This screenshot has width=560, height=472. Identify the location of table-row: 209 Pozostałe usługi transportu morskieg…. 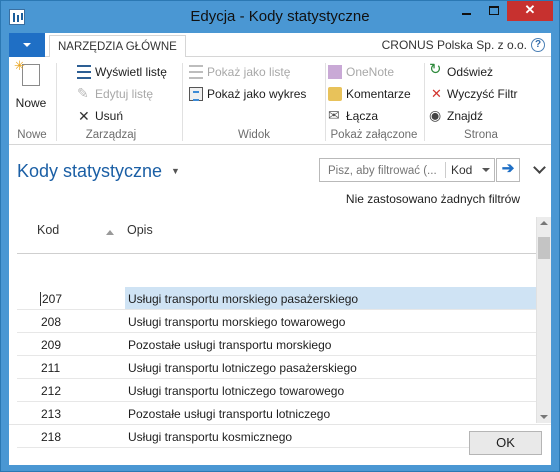
(277, 344).